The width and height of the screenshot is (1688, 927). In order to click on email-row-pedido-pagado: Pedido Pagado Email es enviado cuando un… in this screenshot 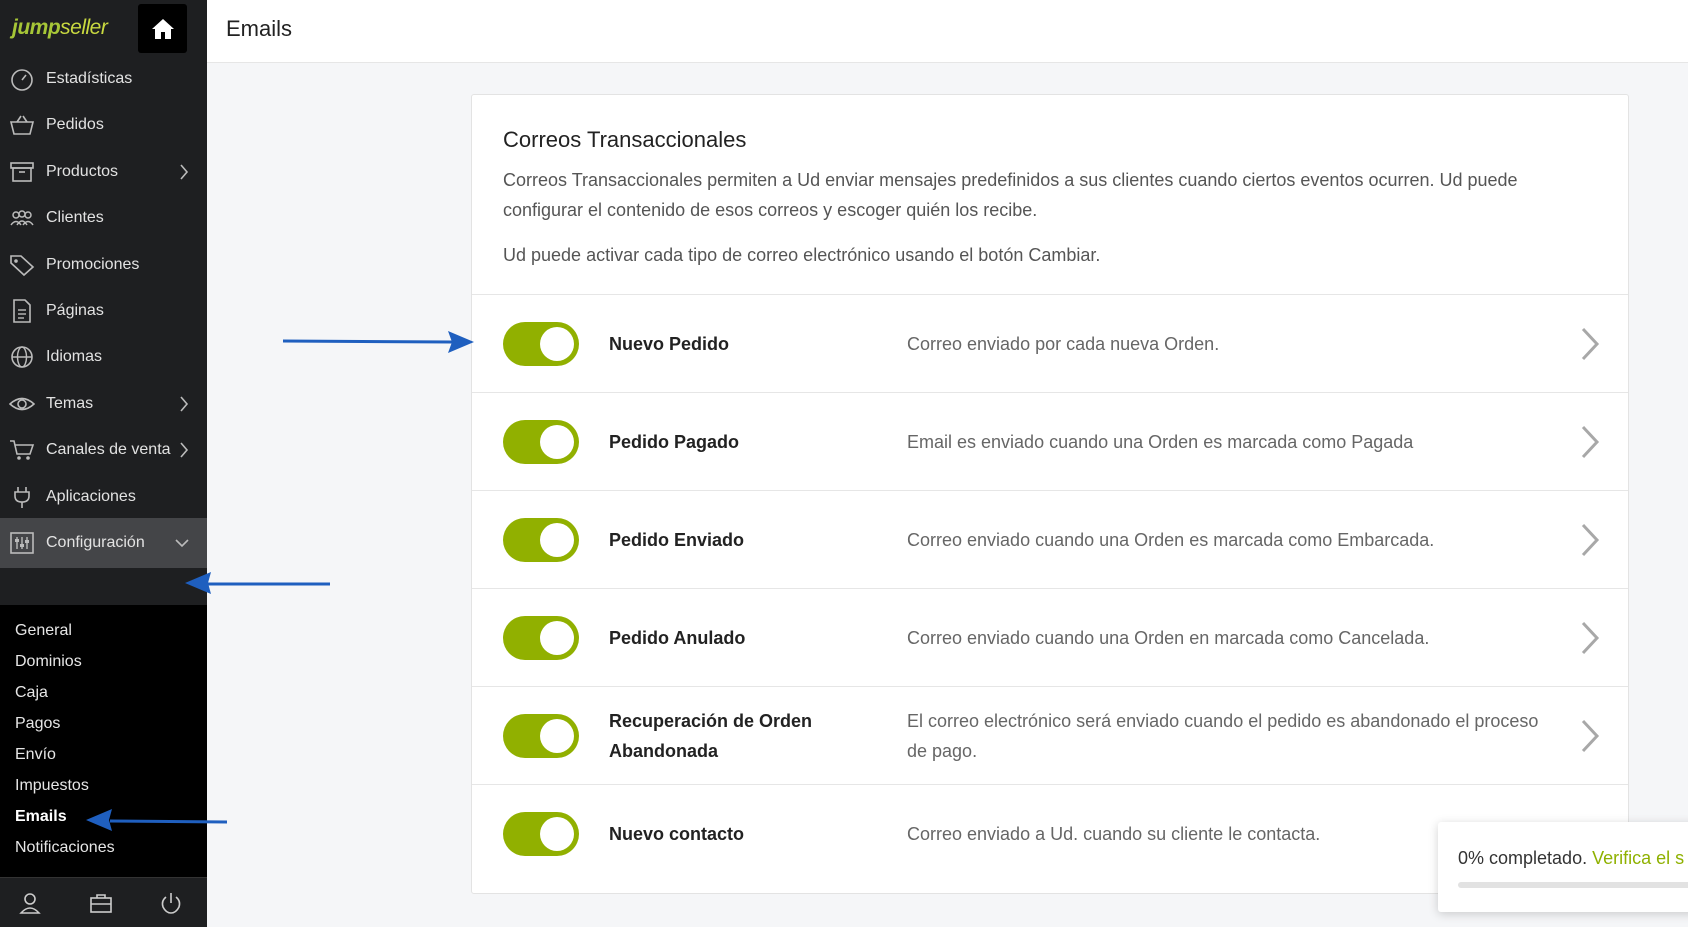, I will do `click(1050, 441)`.